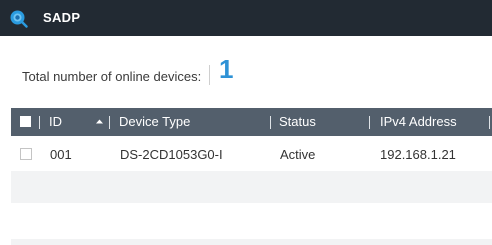 The image size is (492, 245). What do you see at coordinates (418, 121) in the screenshot?
I see `column-header-ipv4-address: IPv4 Address` at bounding box center [418, 121].